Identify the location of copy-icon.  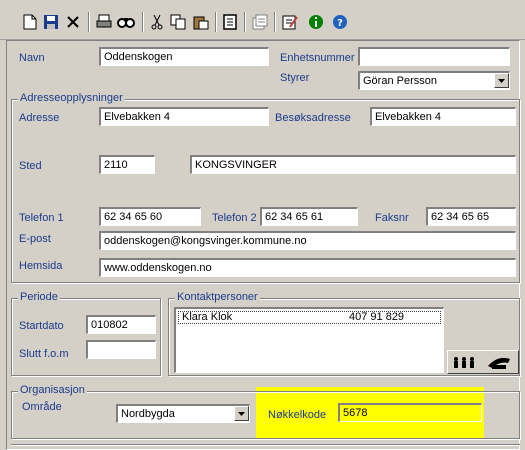
(178, 22).